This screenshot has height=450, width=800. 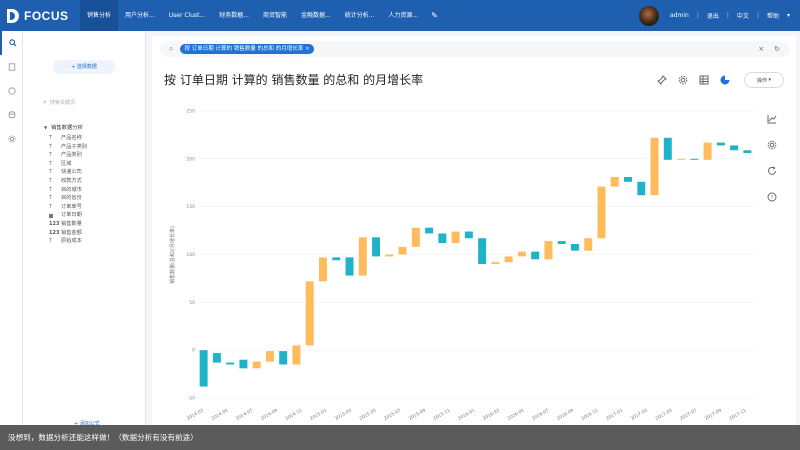 I want to click on field-item: T 快递公司, so click(x=93, y=172).